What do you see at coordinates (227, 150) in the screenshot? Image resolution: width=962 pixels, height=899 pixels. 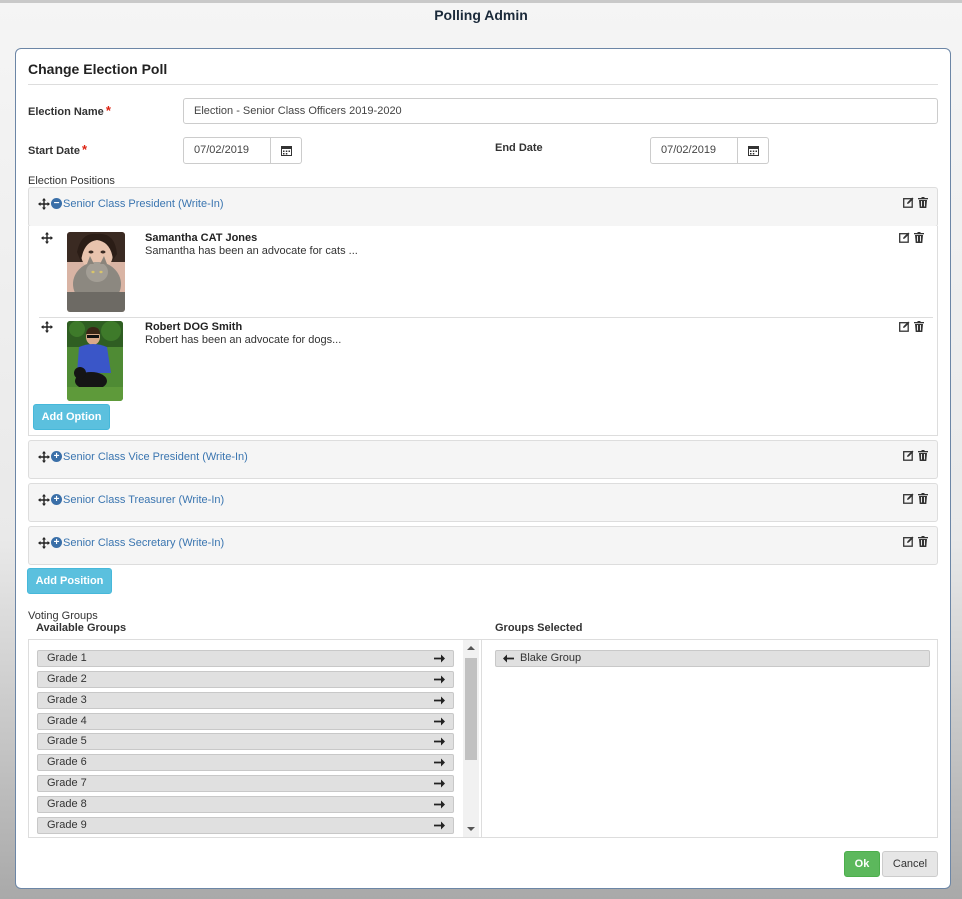 I see `start-date-input: 07/02/2019` at bounding box center [227, 150].